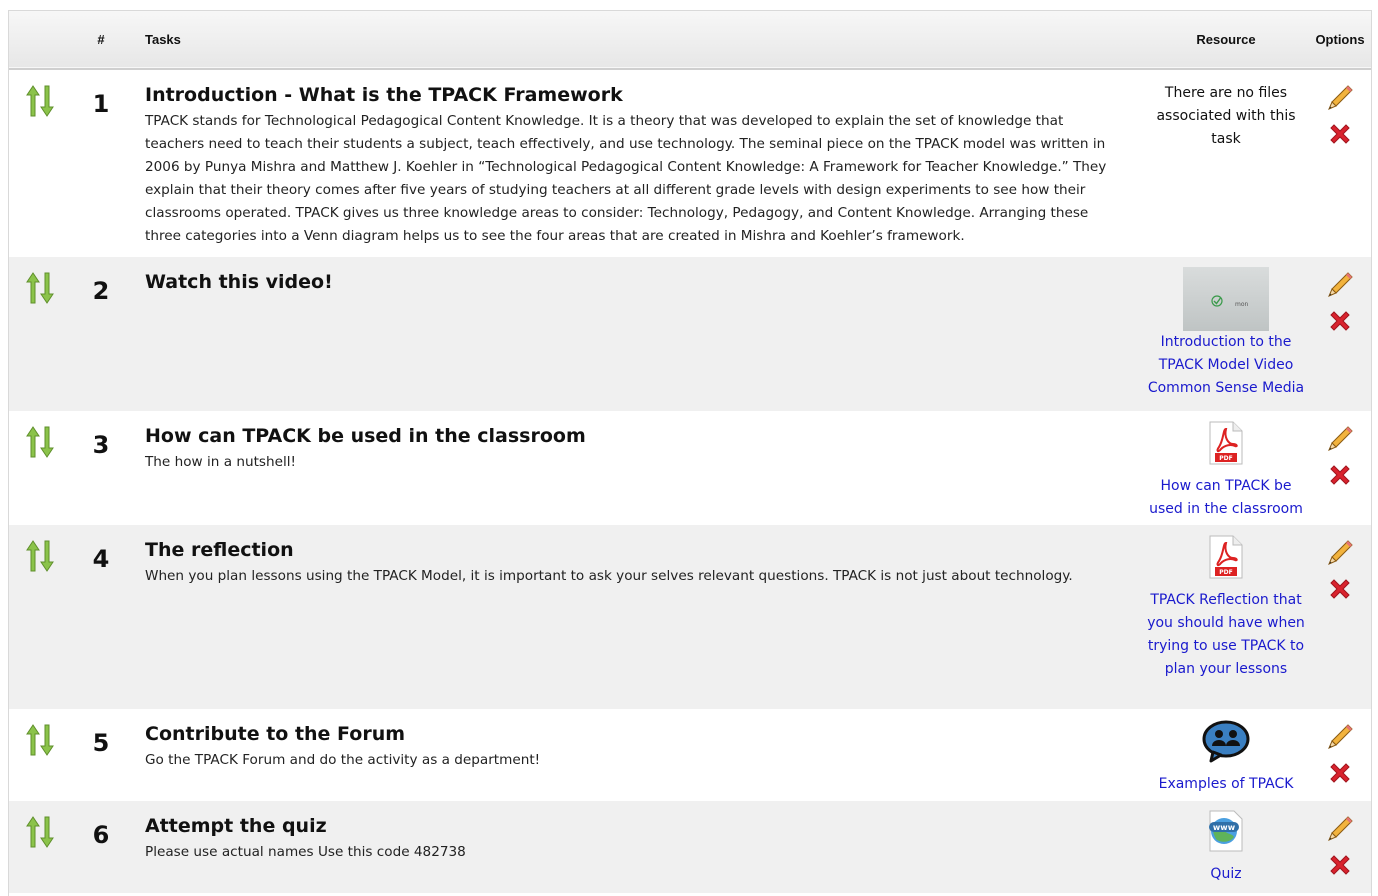  Describe the element at coordinates (39, 40) in the screenshot. I see `header-move` at that location.